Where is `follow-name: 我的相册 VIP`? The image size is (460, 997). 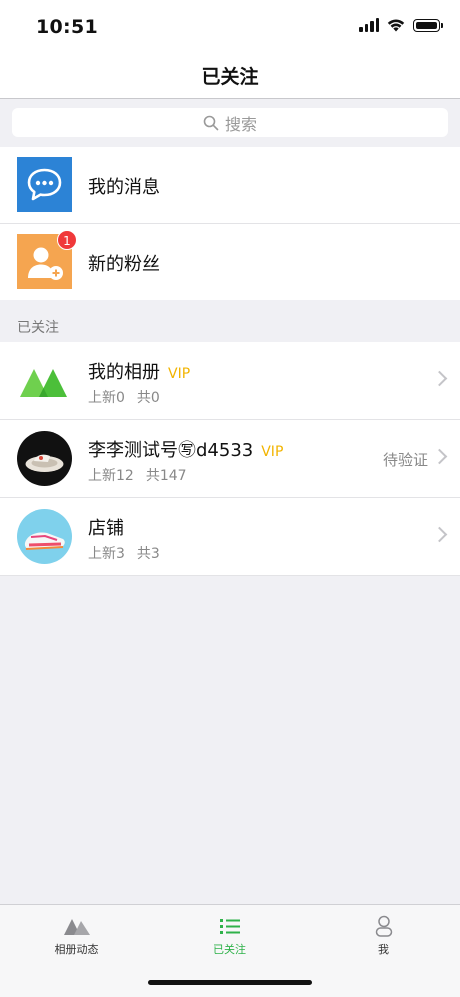
follow-name: 我的相册 VIP is located at coordinates (139, 372).